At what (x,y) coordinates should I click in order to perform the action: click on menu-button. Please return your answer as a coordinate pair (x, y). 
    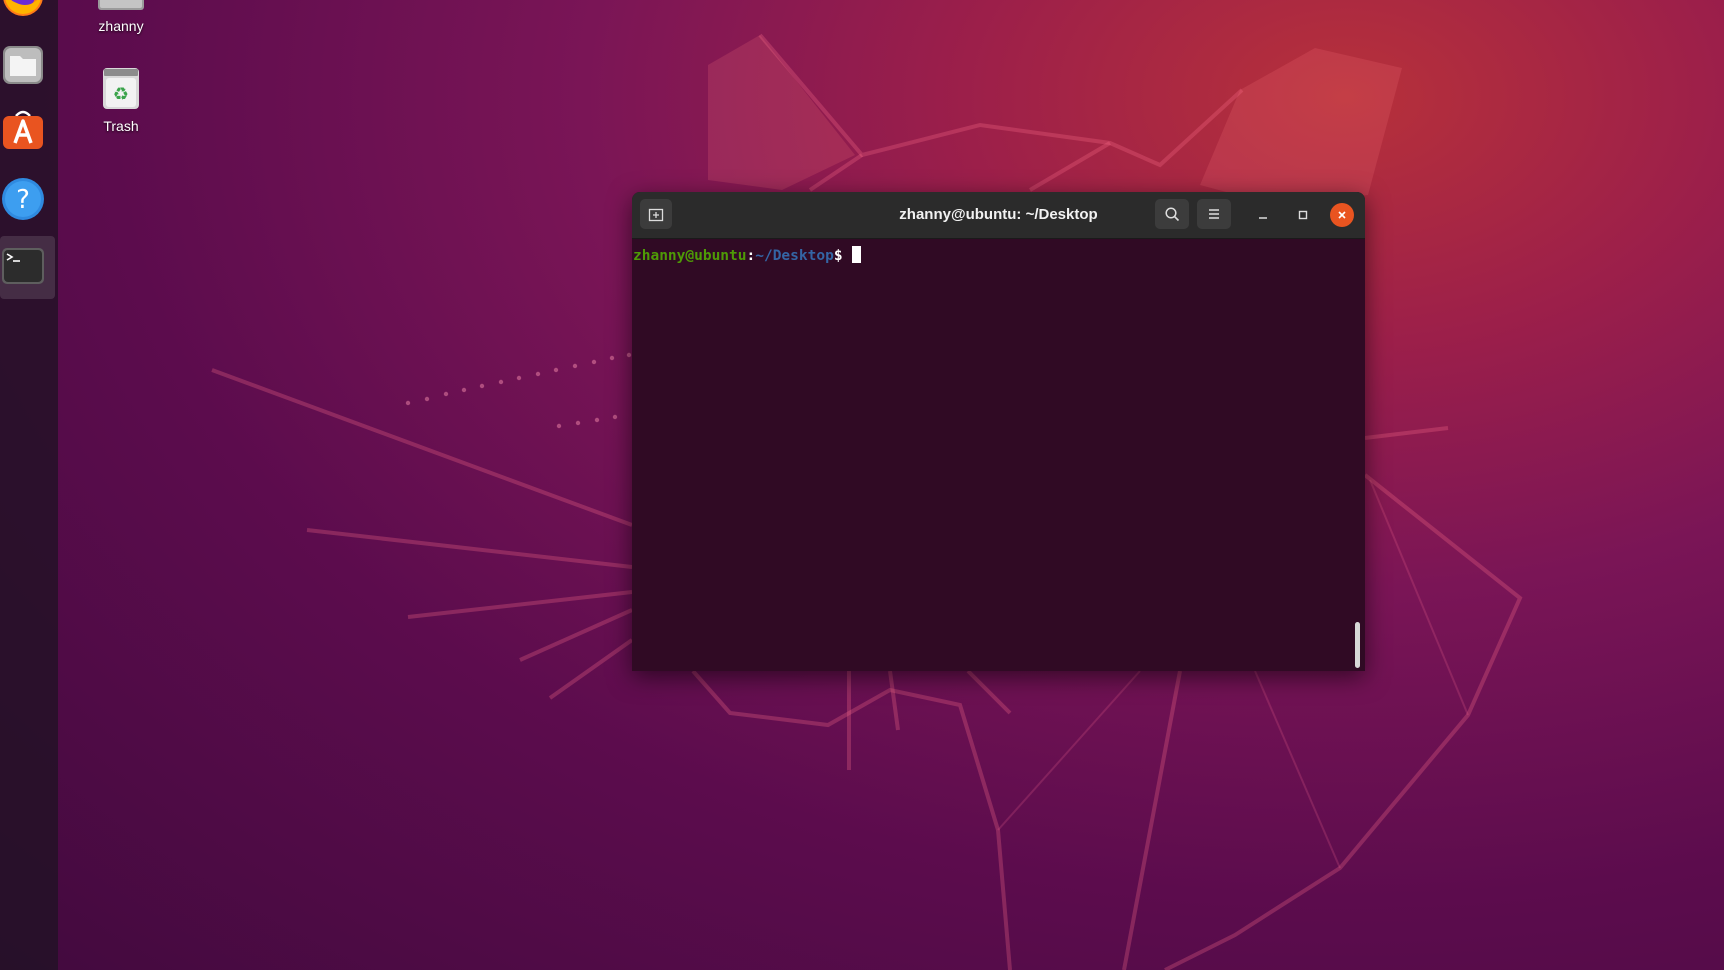
    Looking at the image, I should click on (1214, 214).